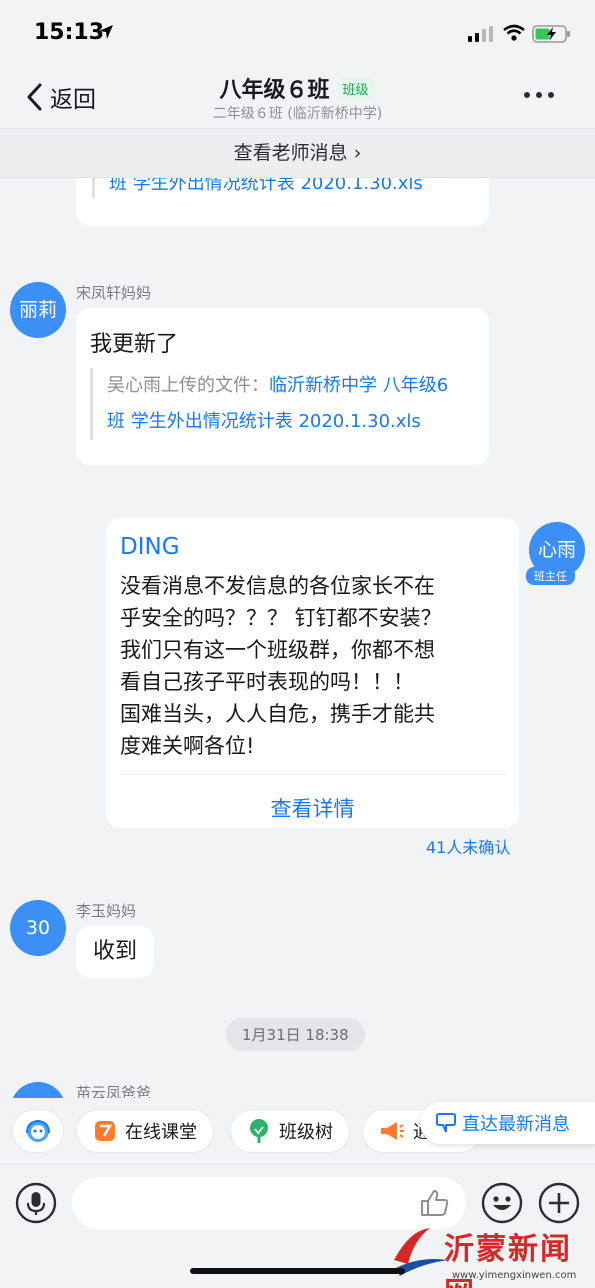 The height and width of the screenshot is (1288, 595). What do you see at coordinates (277, 650) in the screenshot?
I see `ding-line: 我们只有这一个班级群，你都不想` at bounding box center [277, 650].